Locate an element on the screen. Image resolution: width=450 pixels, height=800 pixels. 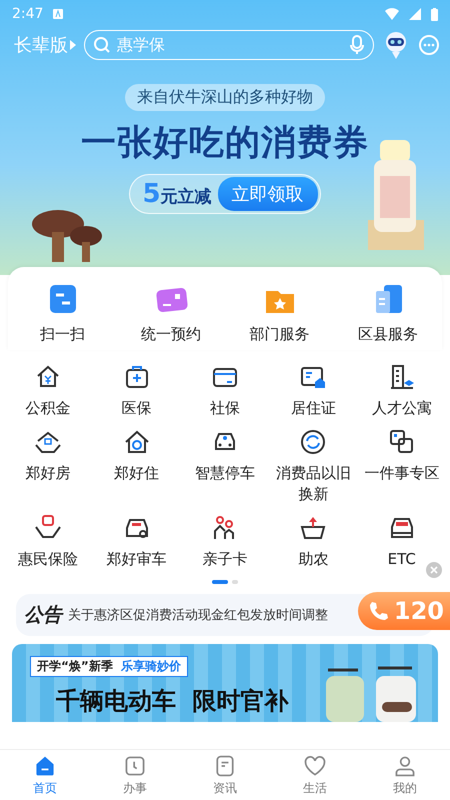
service-item: 郑好住 is located at coordinates (137, 455).